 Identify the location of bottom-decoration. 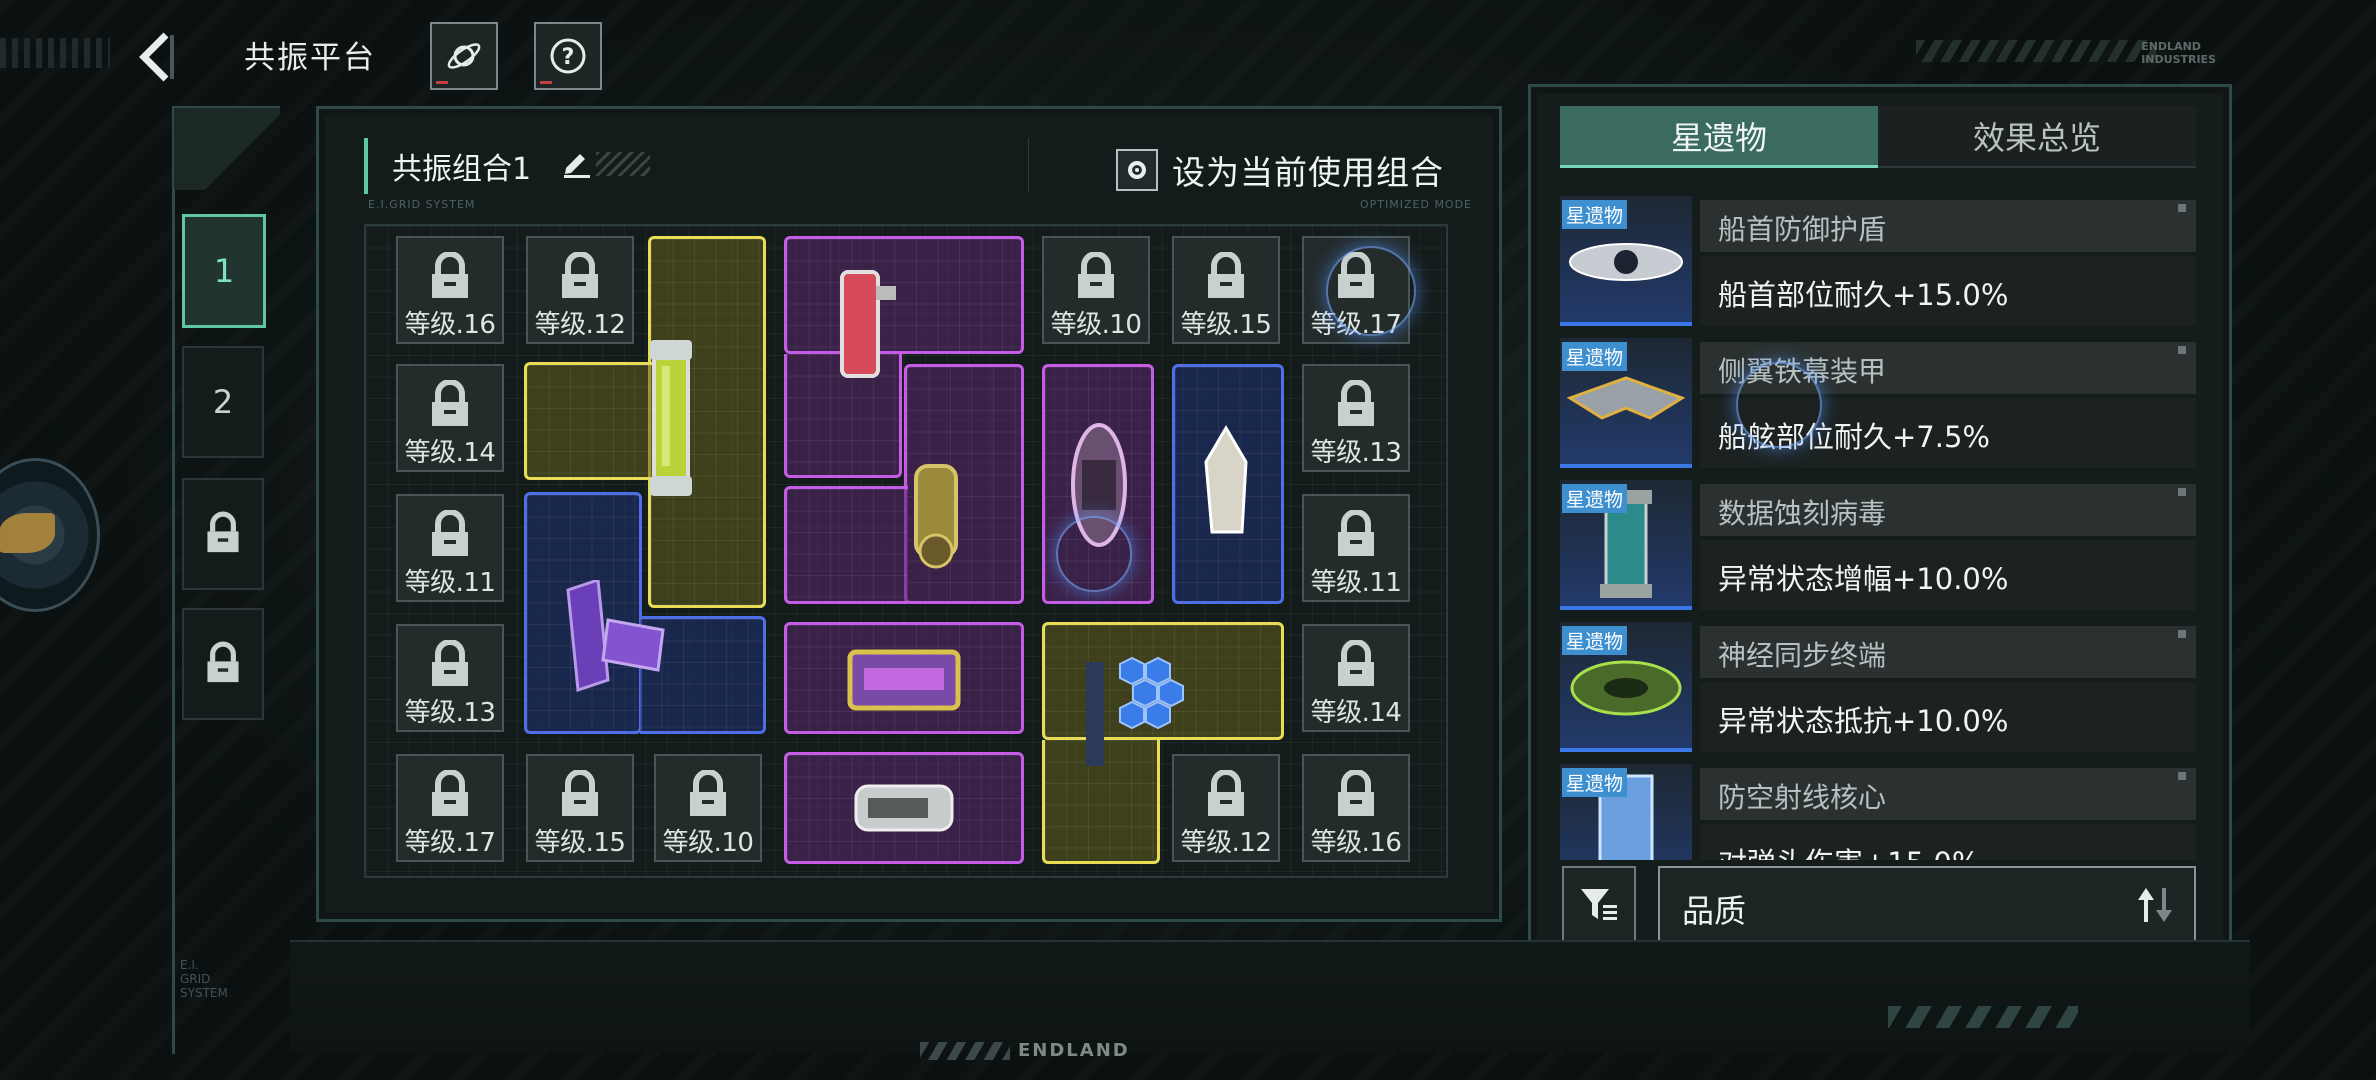
(1270, 996).